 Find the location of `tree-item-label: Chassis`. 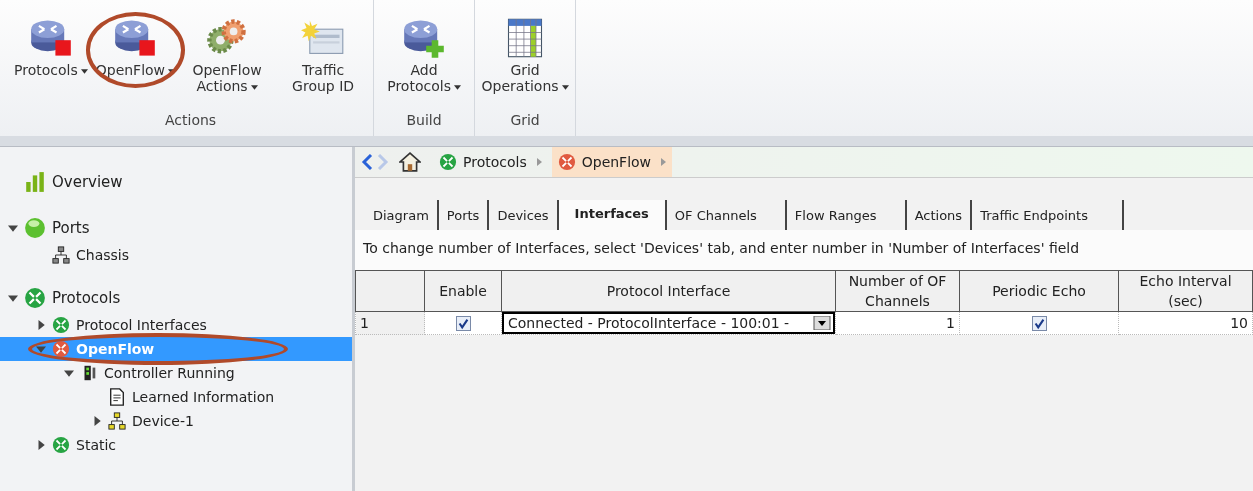

tree-item-label: Chassis is located at coordinates (102, 255).